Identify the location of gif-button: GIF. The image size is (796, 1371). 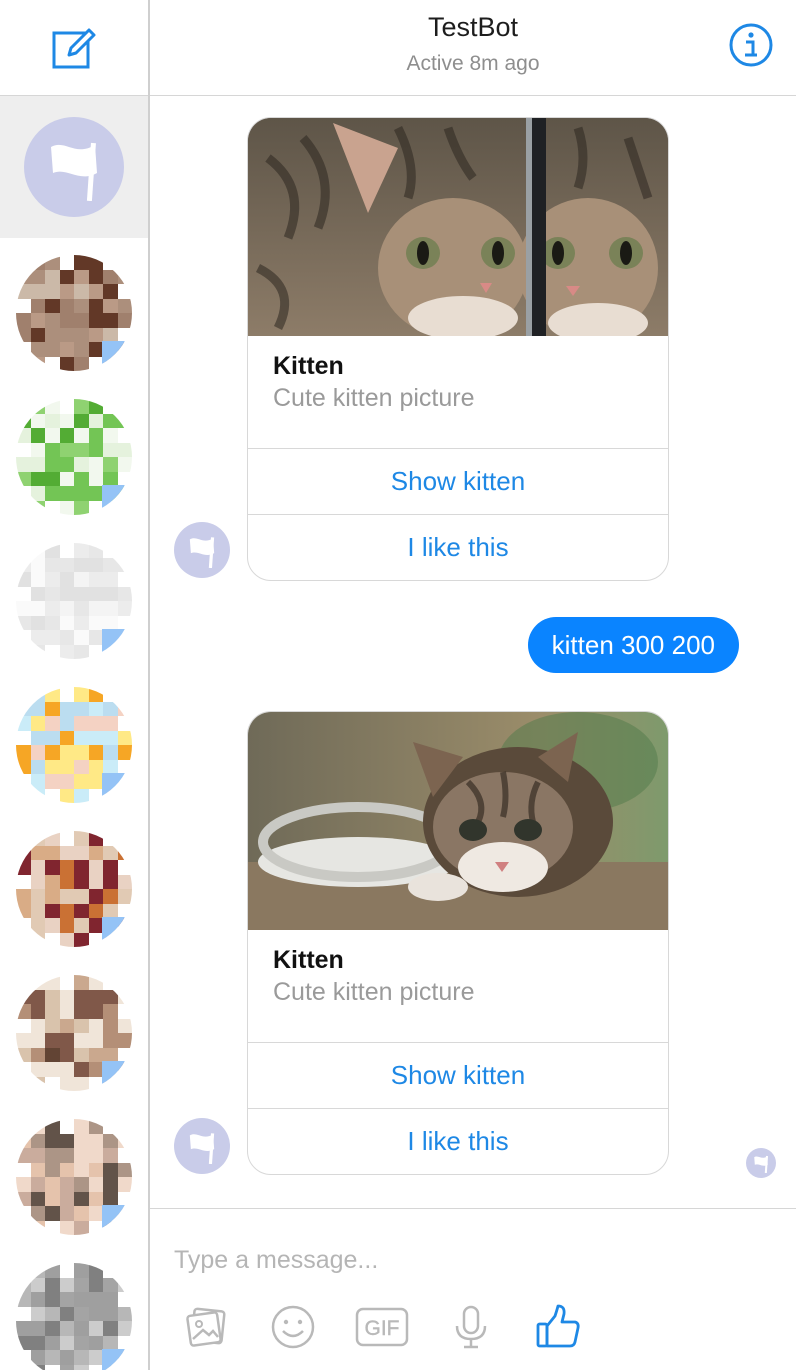
(382, 1327).